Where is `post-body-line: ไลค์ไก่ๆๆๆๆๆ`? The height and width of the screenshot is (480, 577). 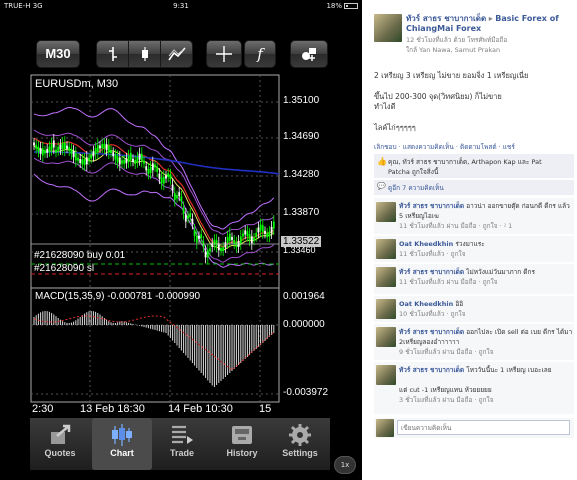 post-body-line: ไลค์ไก่ๆๆๆๆๆ is located at coordinates (395, 127).